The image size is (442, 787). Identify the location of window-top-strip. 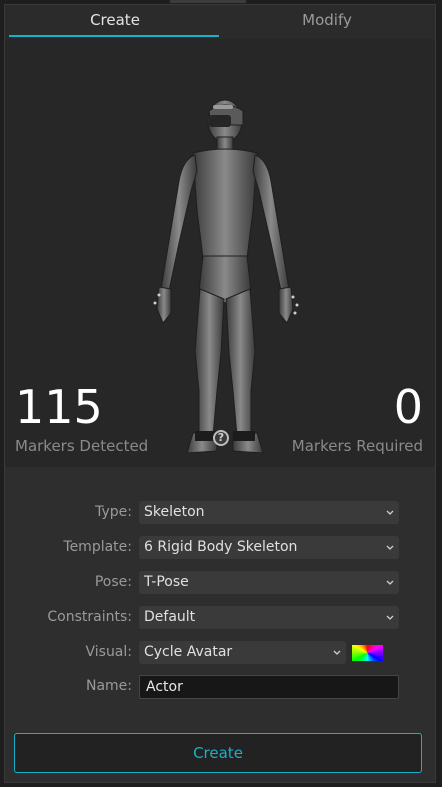
(208, 1).